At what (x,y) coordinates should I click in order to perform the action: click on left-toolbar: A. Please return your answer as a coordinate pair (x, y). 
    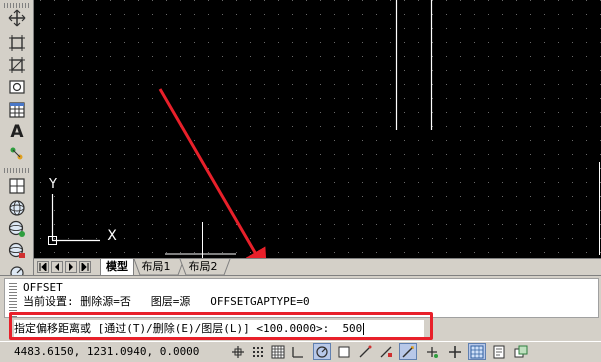
    Looking at the image, I should click on (17, 139).